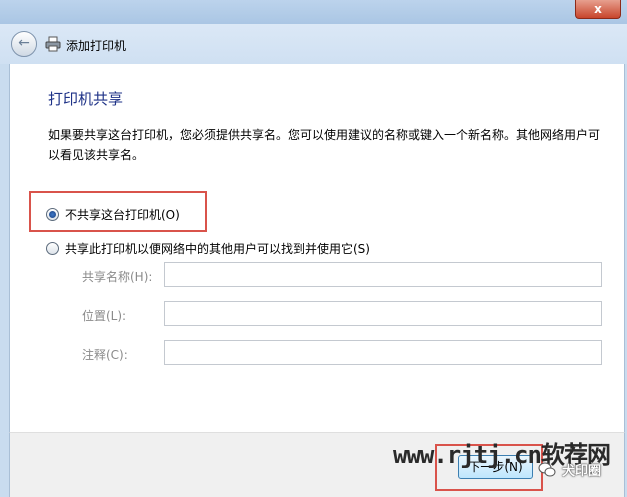 This screenshot has height=497, width=627. Describe the element at coordinates (313, 12) in the screenshot. I see `title-bar: x` at that location.